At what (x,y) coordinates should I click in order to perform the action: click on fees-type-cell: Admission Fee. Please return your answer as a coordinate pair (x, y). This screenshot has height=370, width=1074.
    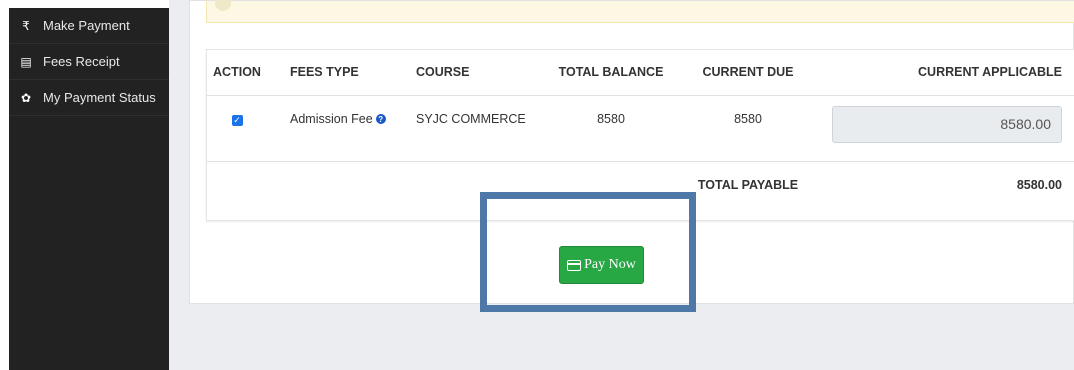
    Looking at the image, I should click on (331, 118).